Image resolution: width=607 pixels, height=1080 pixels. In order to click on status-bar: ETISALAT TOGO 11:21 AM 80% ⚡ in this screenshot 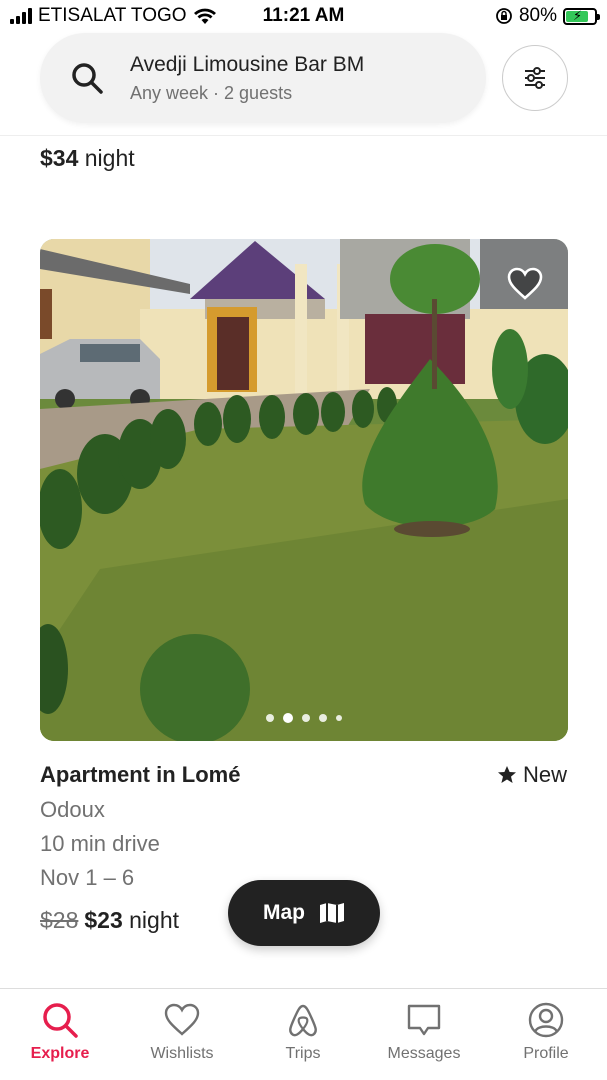, I will do `click(303, 17)`.